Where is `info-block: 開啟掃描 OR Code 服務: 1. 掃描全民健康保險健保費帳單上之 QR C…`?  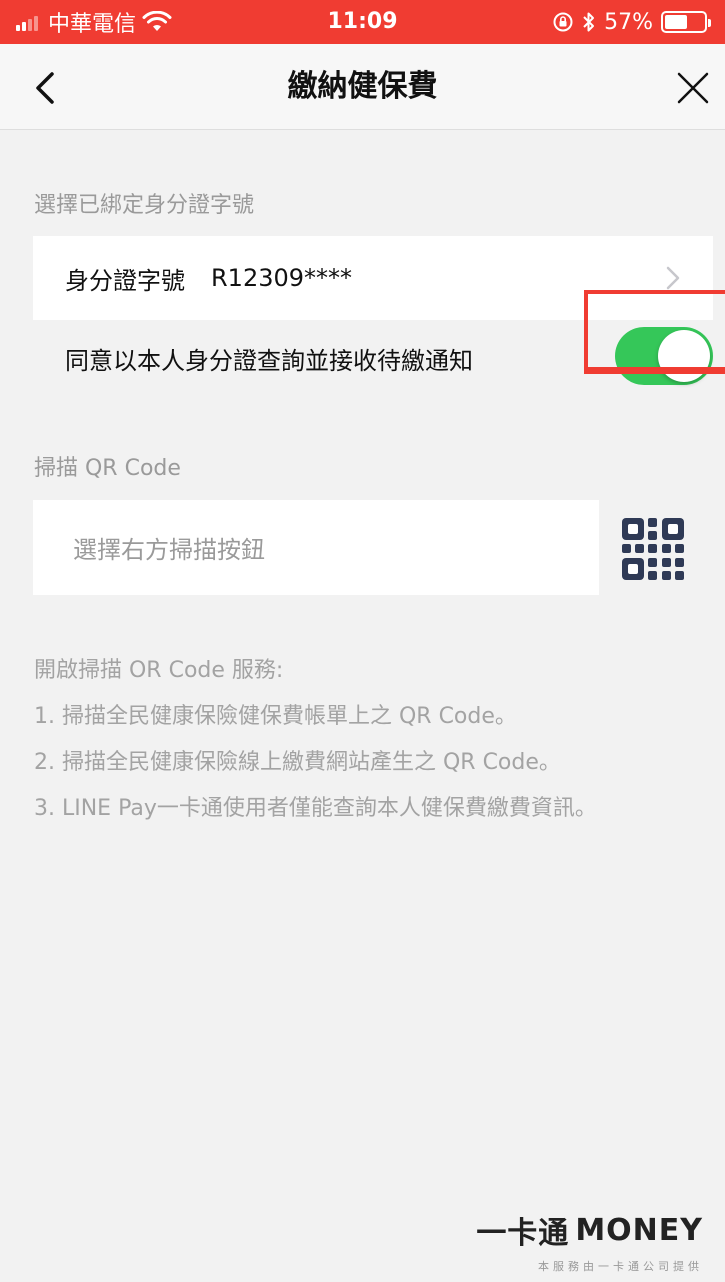
info-block: 開啟掃描 OR Code 服務: 1. 掃描全民健康保險健保費帳單上之 QR C… is located at coordinates (374, 740).